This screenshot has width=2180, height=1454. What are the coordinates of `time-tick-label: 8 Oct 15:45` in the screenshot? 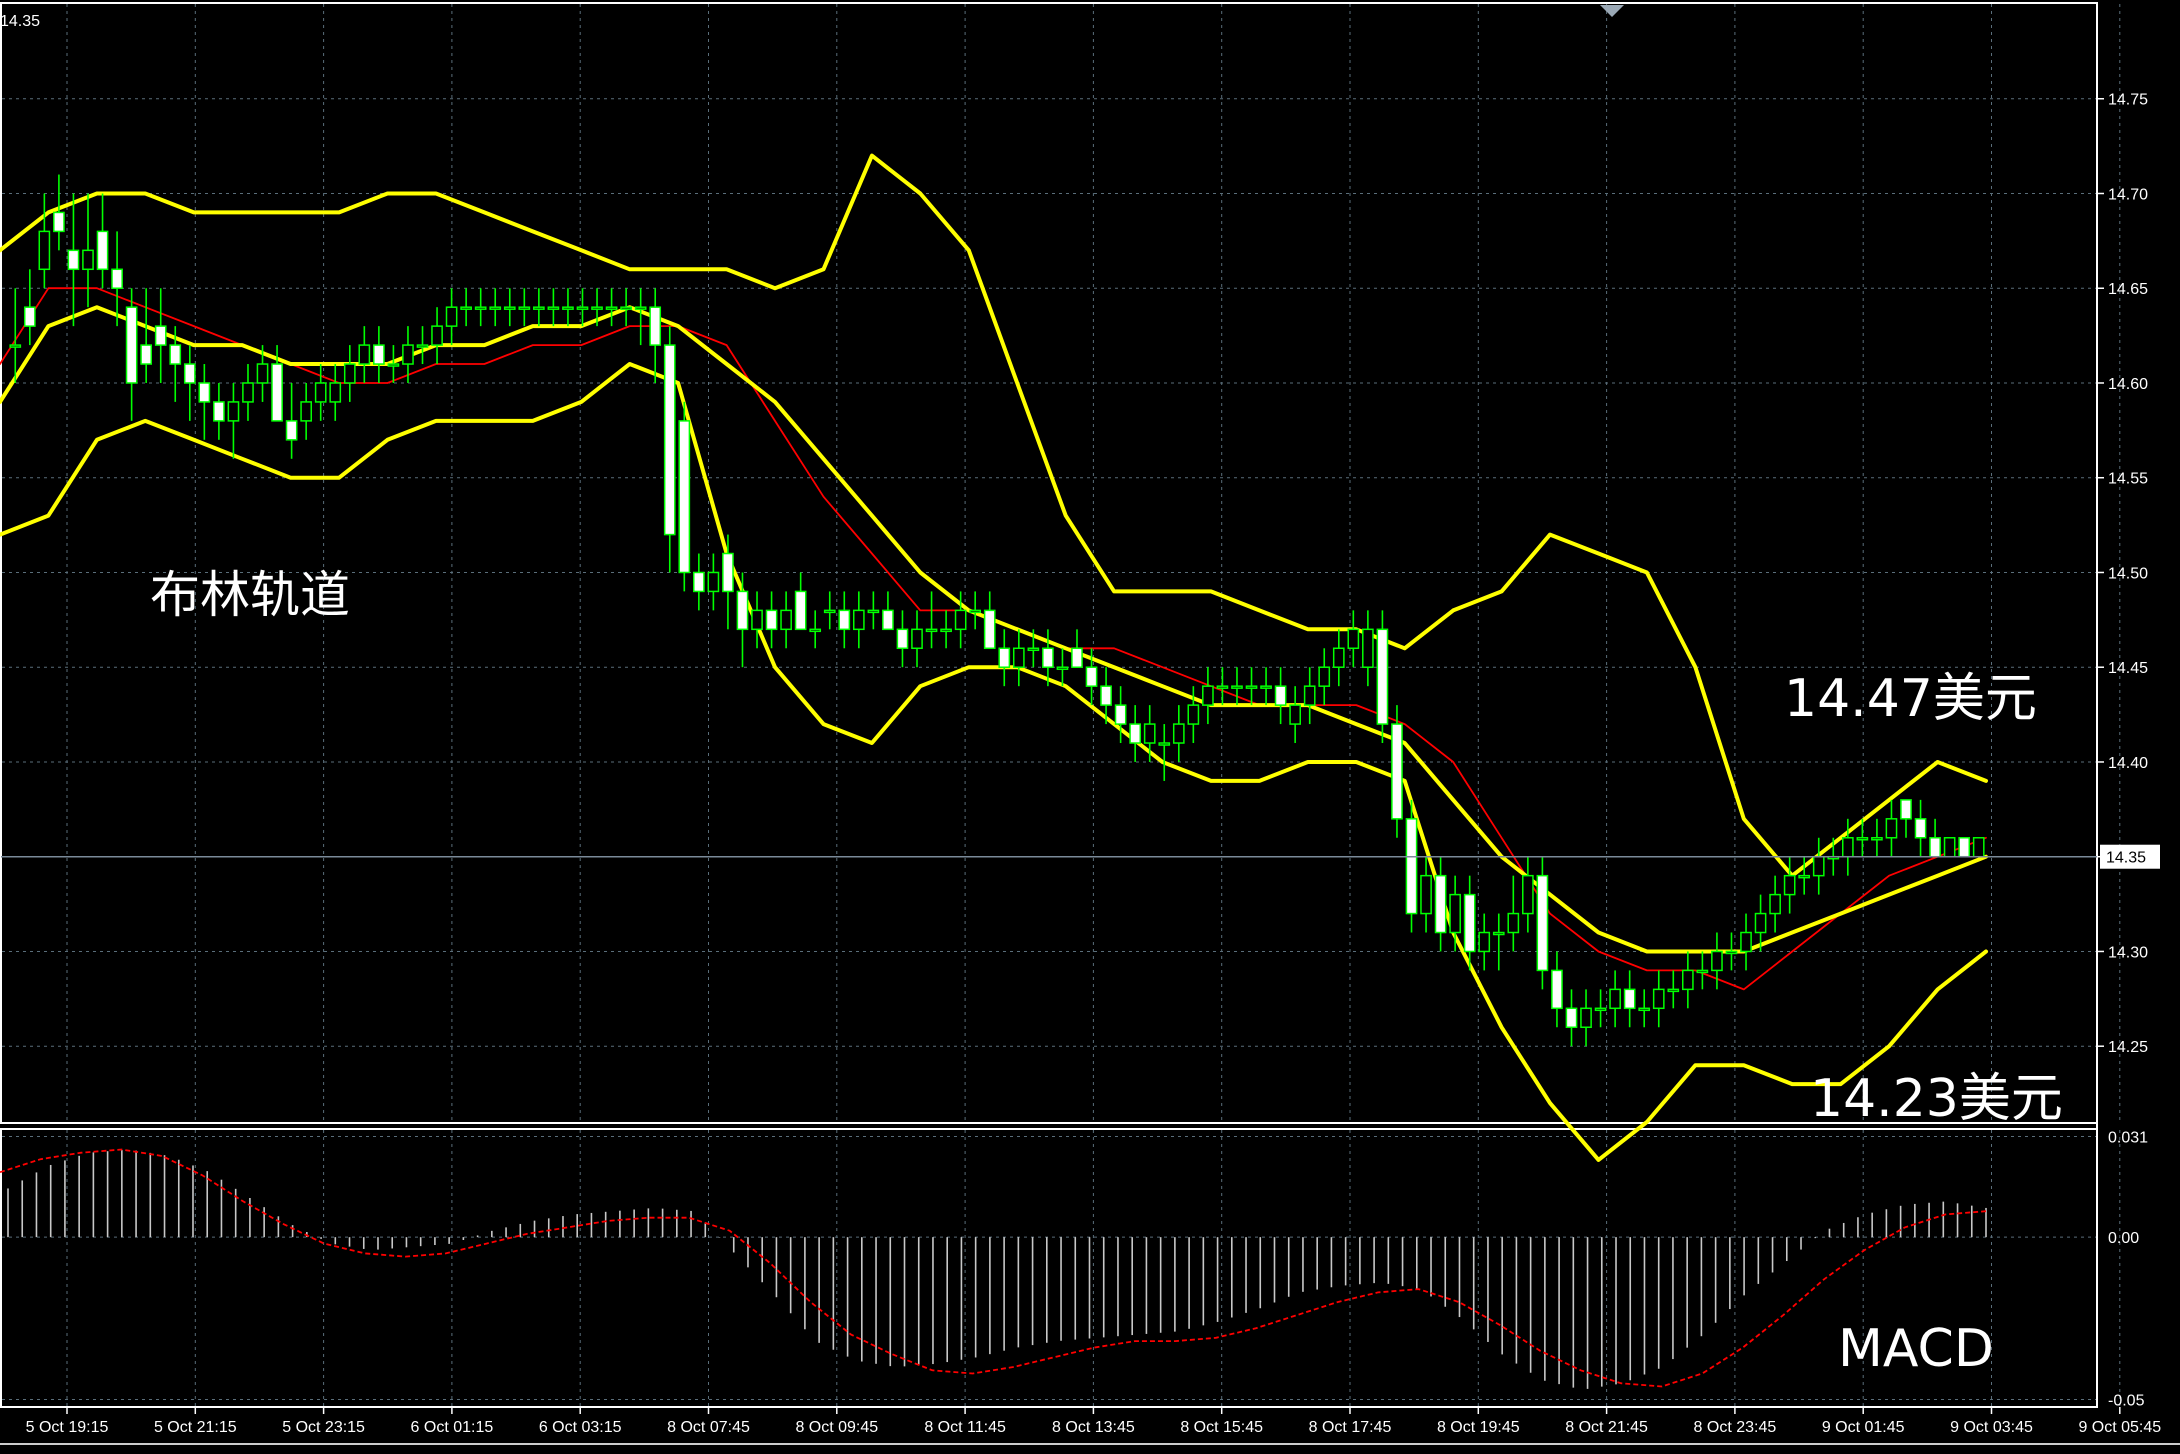 It's located at (1221, 1427).